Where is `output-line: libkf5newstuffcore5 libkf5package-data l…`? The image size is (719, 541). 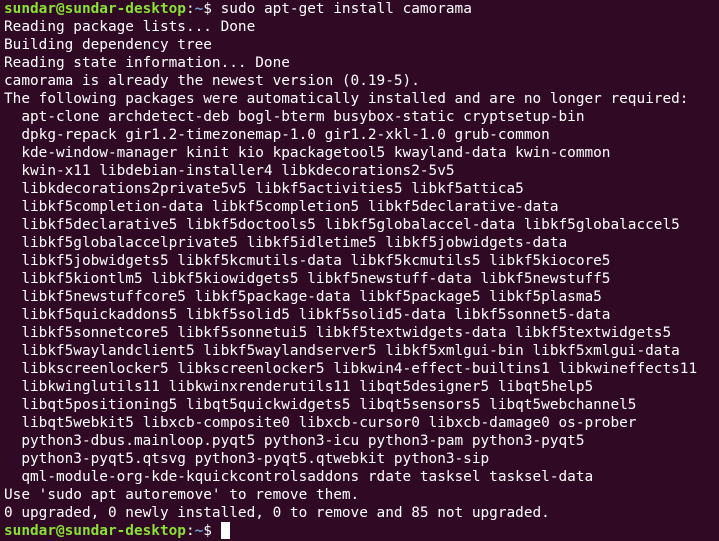
output-line: libkf5newstuffcore5 libkf5package-data l… is located at coordinates (303, 297).